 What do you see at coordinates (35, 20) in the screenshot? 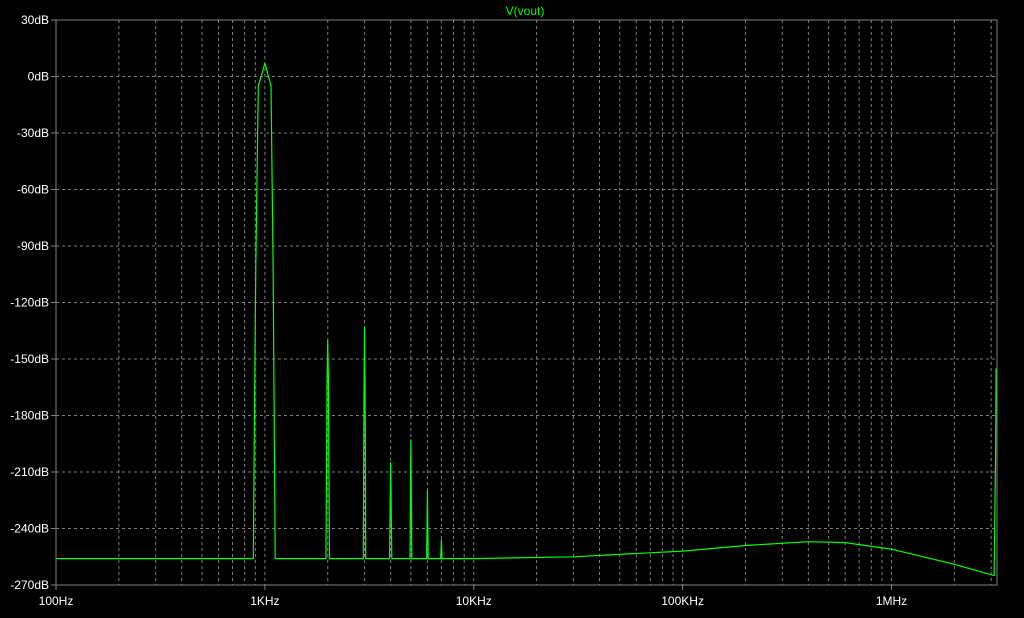
I see `y-tick-label: 30dB` at bounding box center [35, 20].